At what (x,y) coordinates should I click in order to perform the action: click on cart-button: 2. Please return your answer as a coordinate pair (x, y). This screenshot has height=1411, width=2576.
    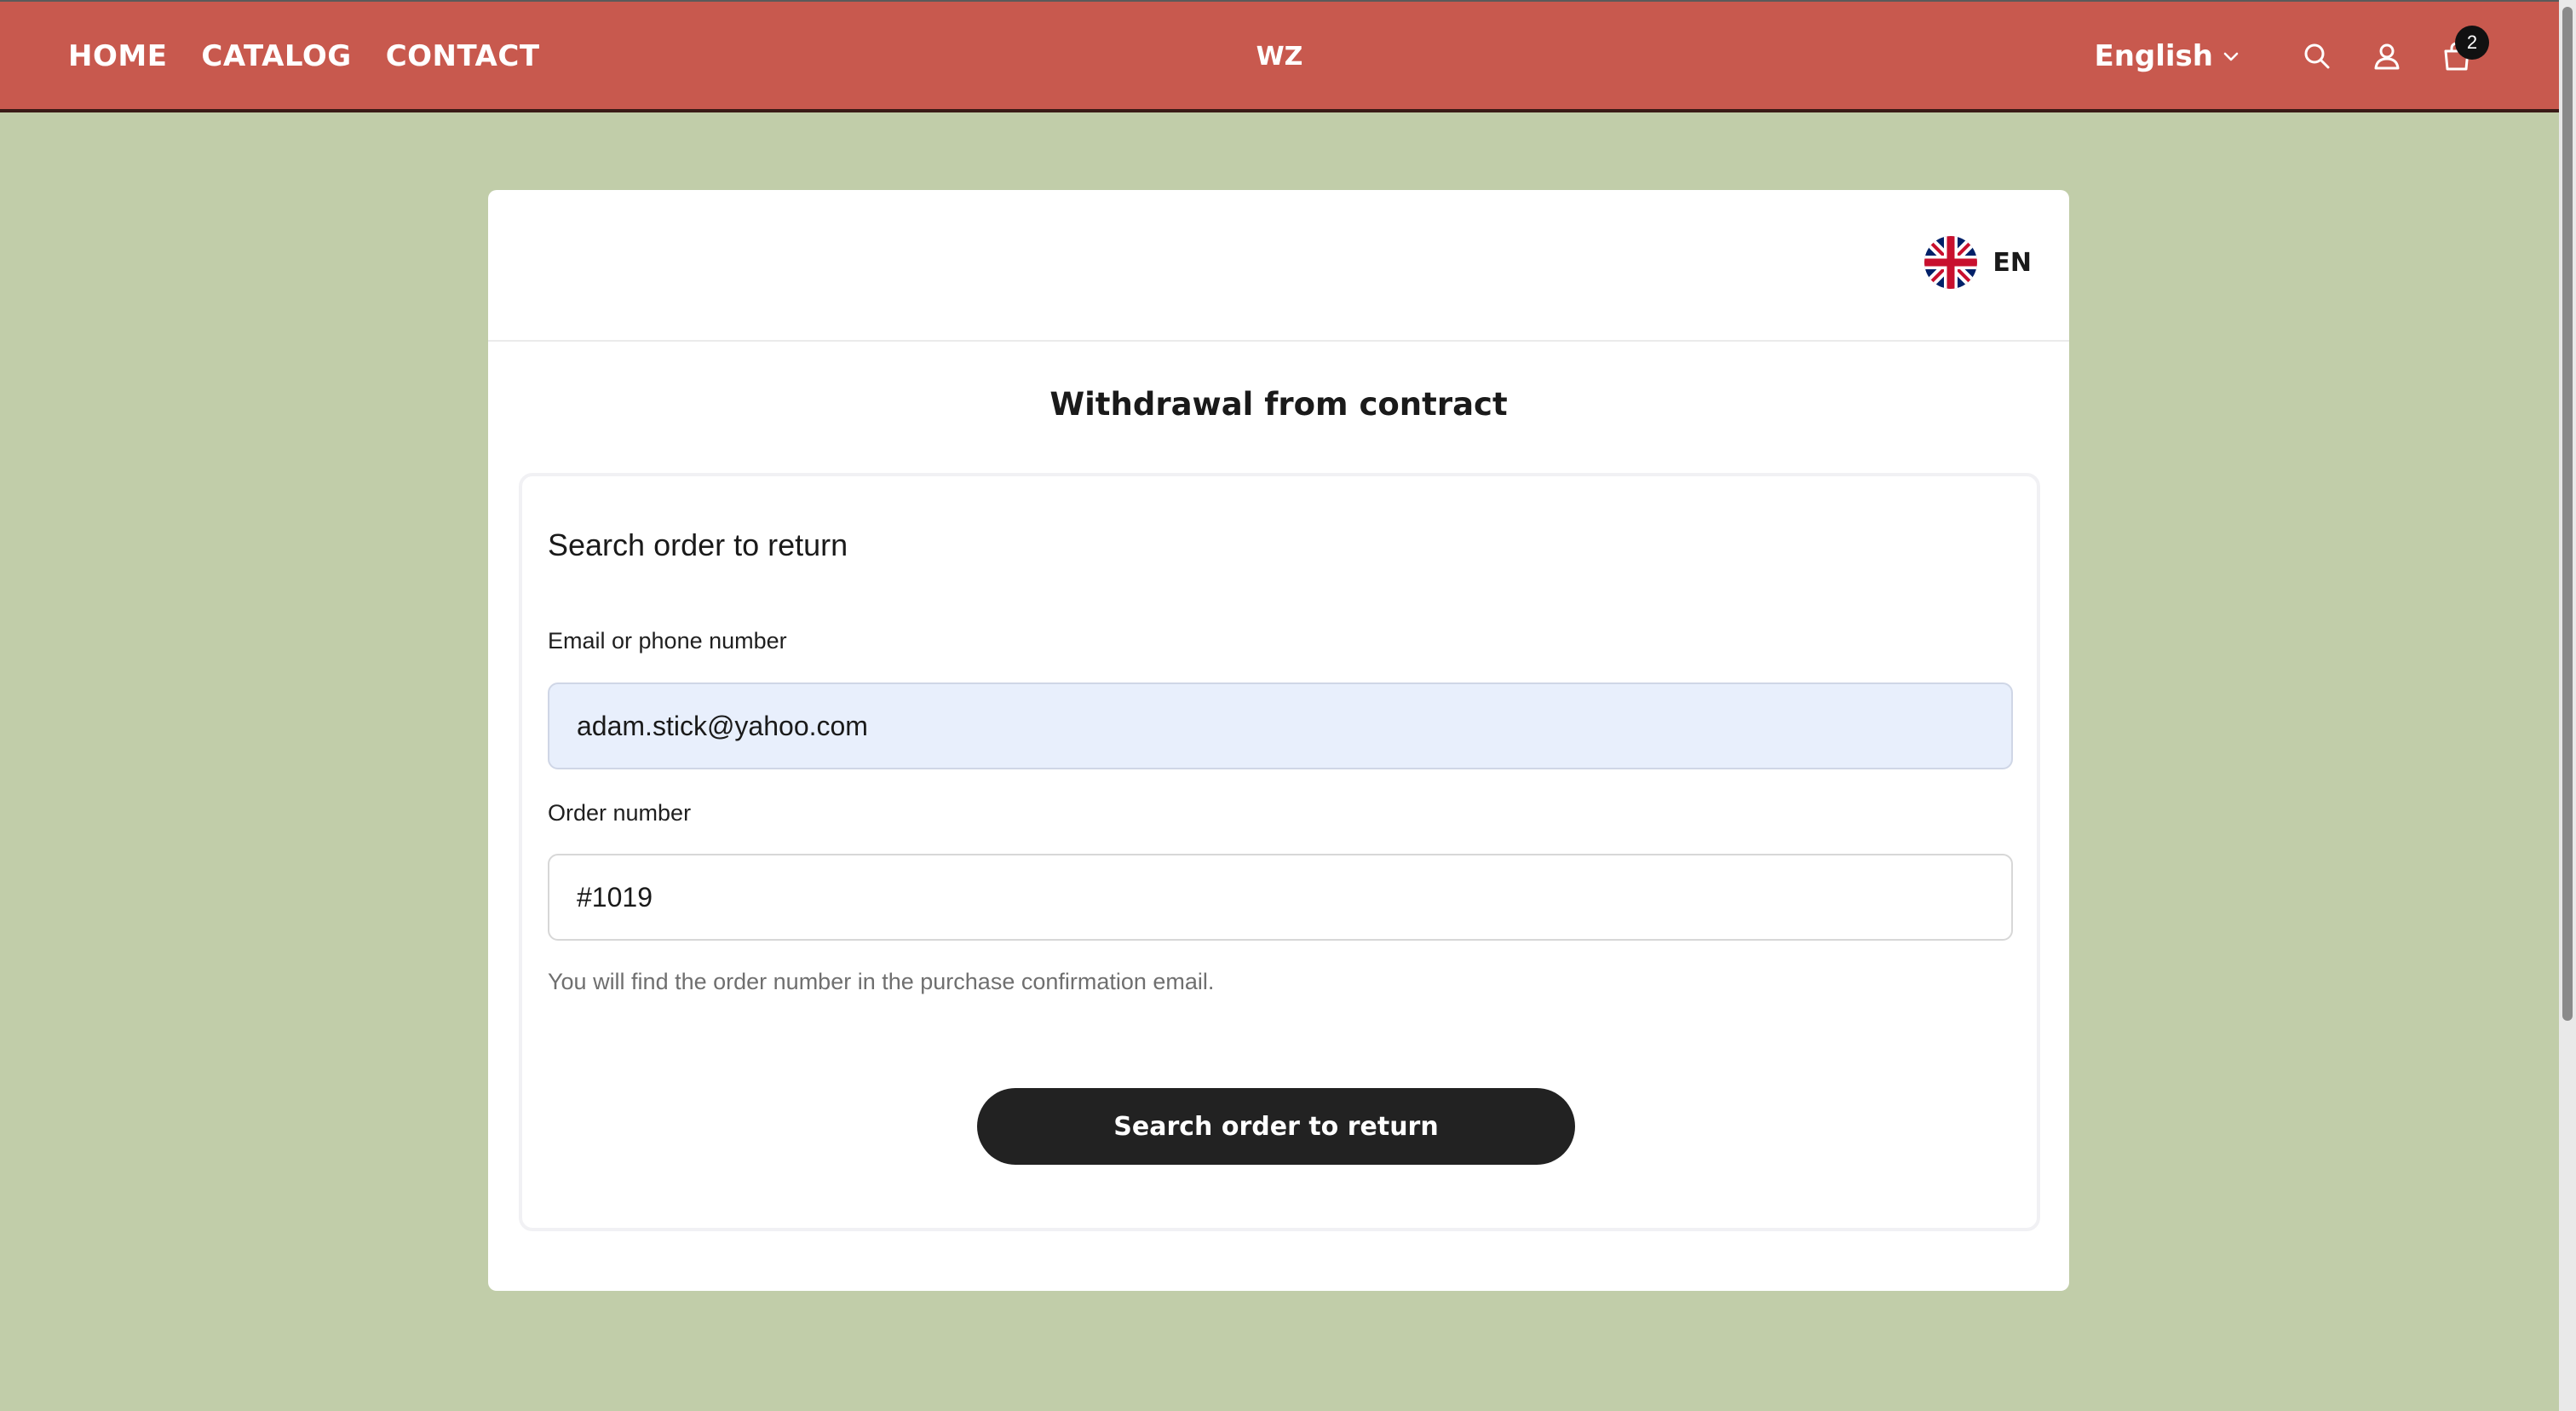
    Looking at the image, I should click on (2460, 54).